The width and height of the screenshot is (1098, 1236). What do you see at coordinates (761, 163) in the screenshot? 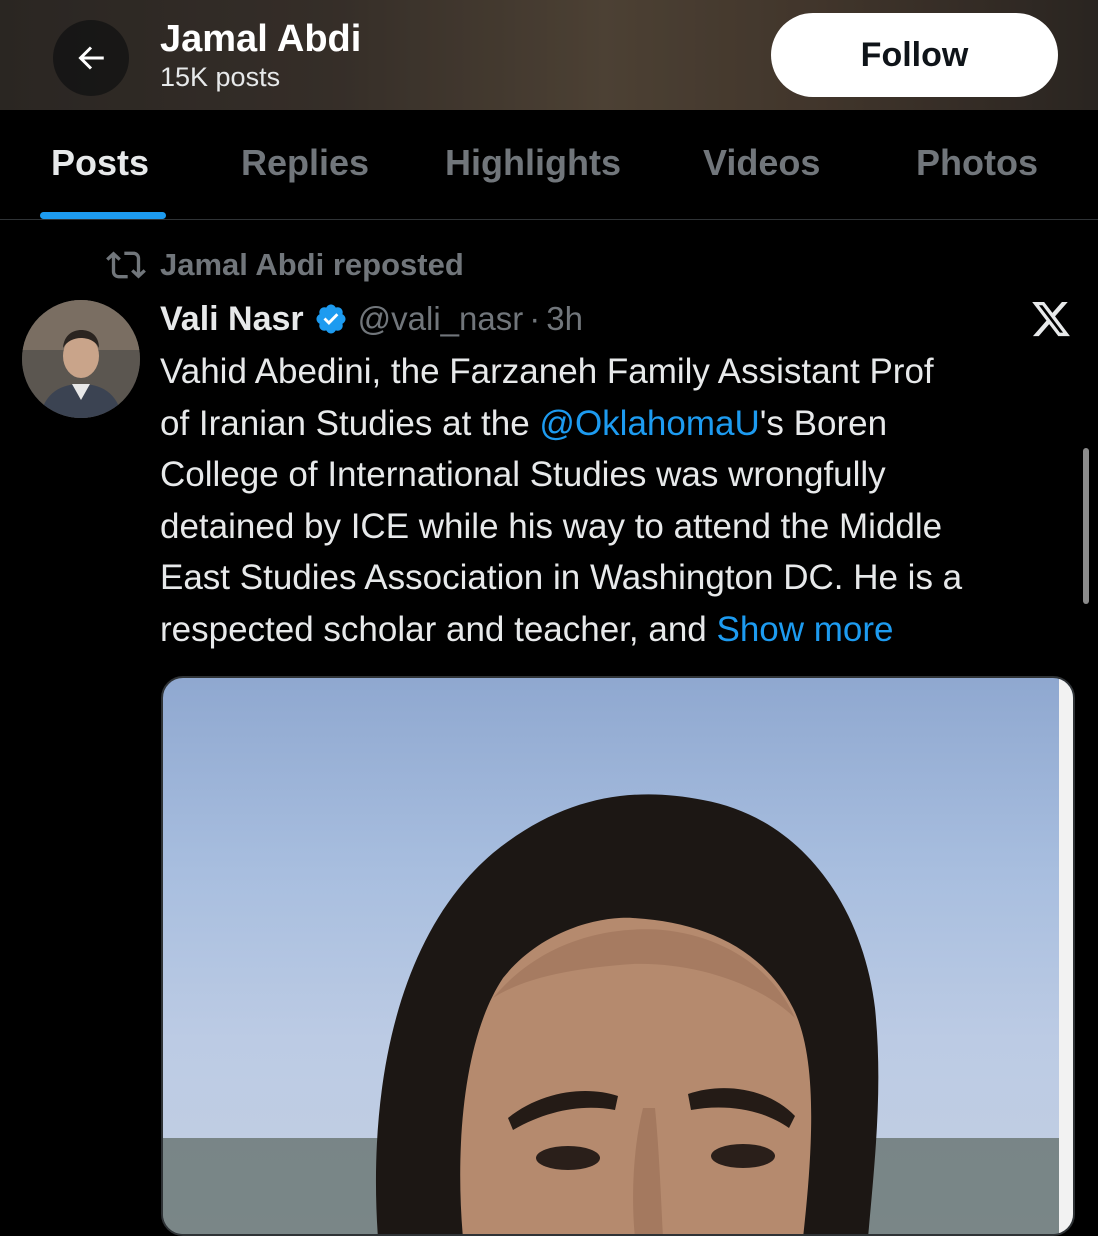
I see `tab-videos: Videos` at bounding box center [761, 163].